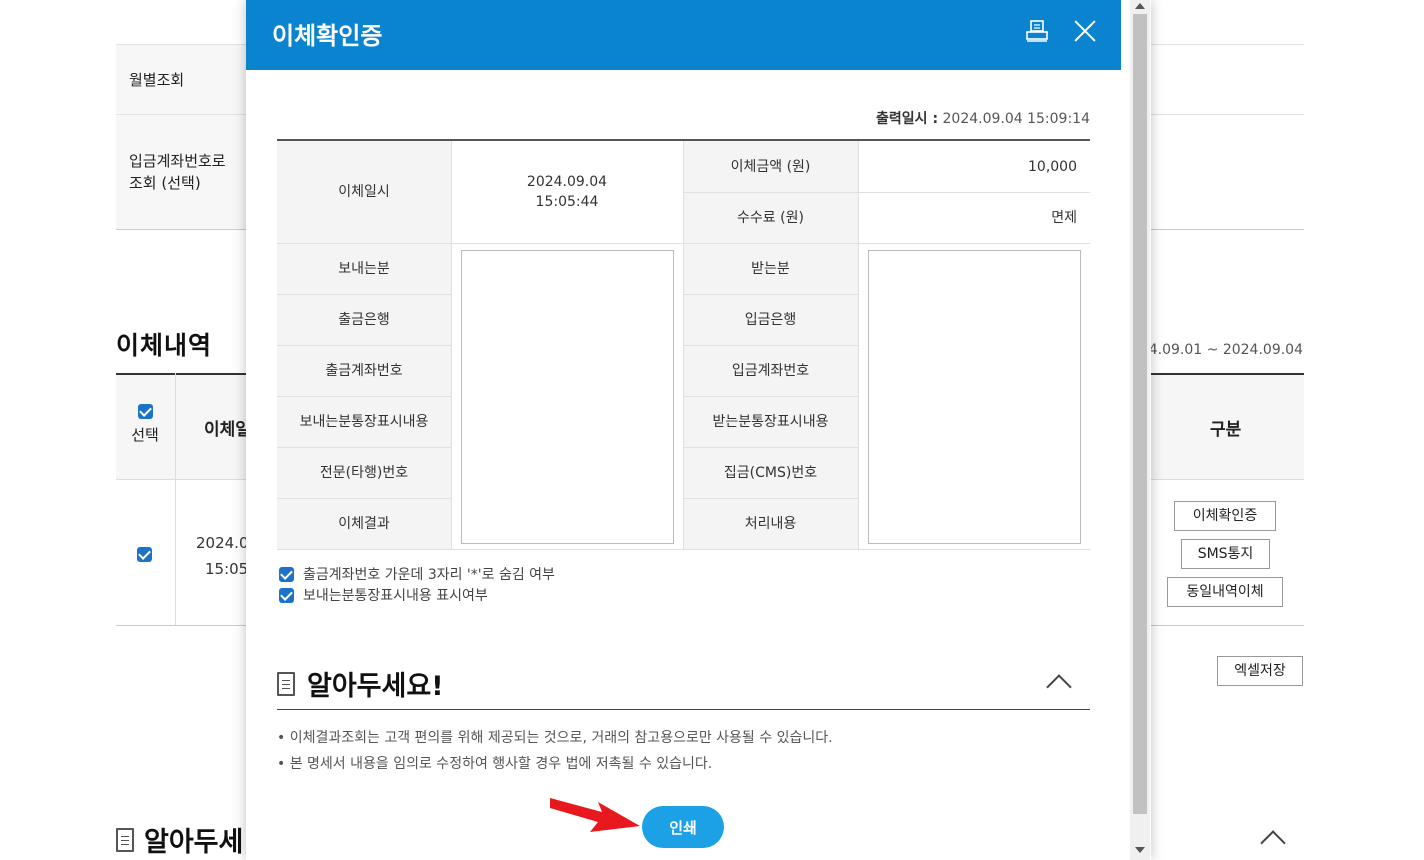  Describe the element at coordinates (1260, 671) in the screenshot. I see `excel-save-button: 엑셀저장` at that location.